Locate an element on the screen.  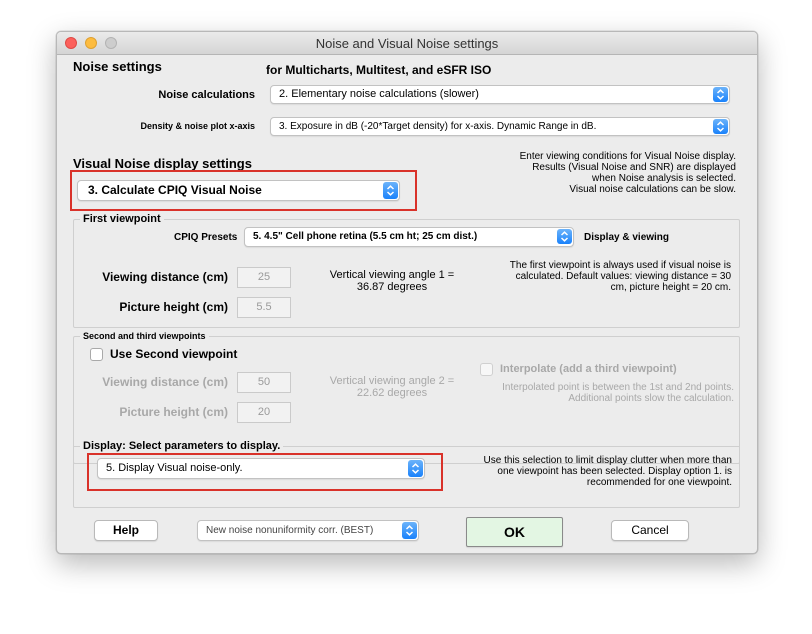
viewing-distance-1-label: Viewing distance (cm) is located at coordinates (165, 277).